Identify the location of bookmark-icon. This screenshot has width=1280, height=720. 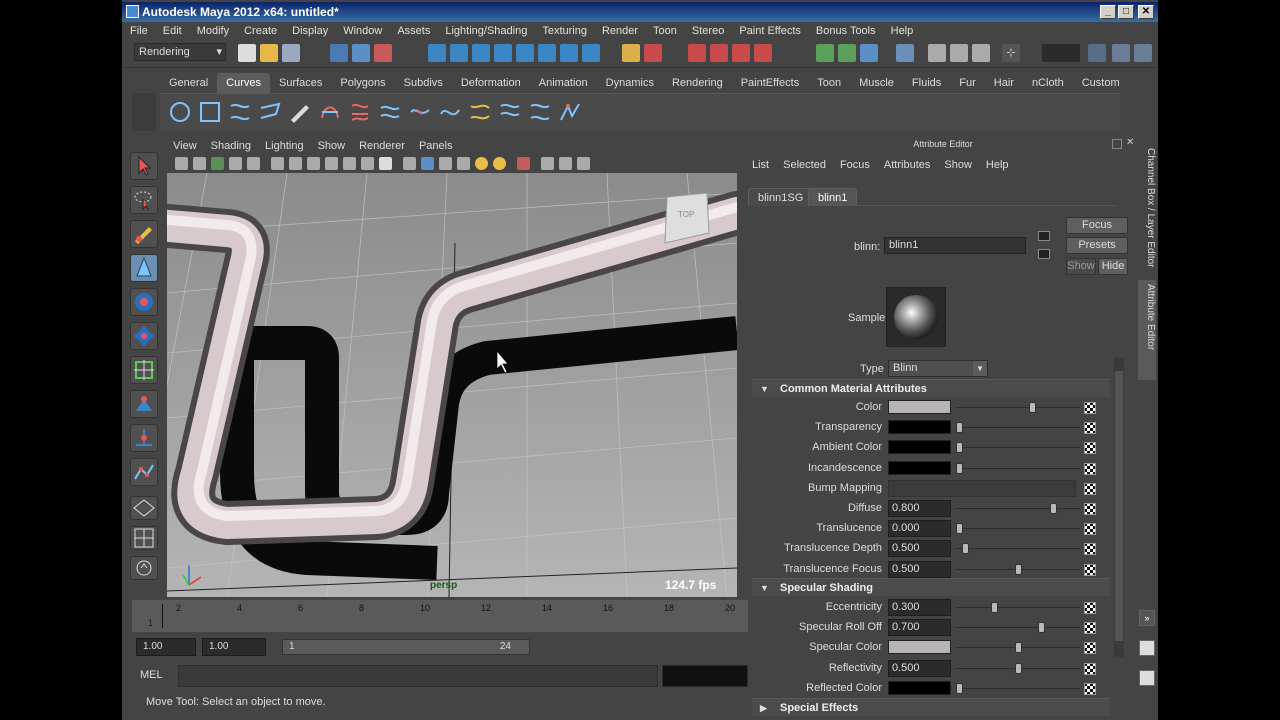
(217, 163).